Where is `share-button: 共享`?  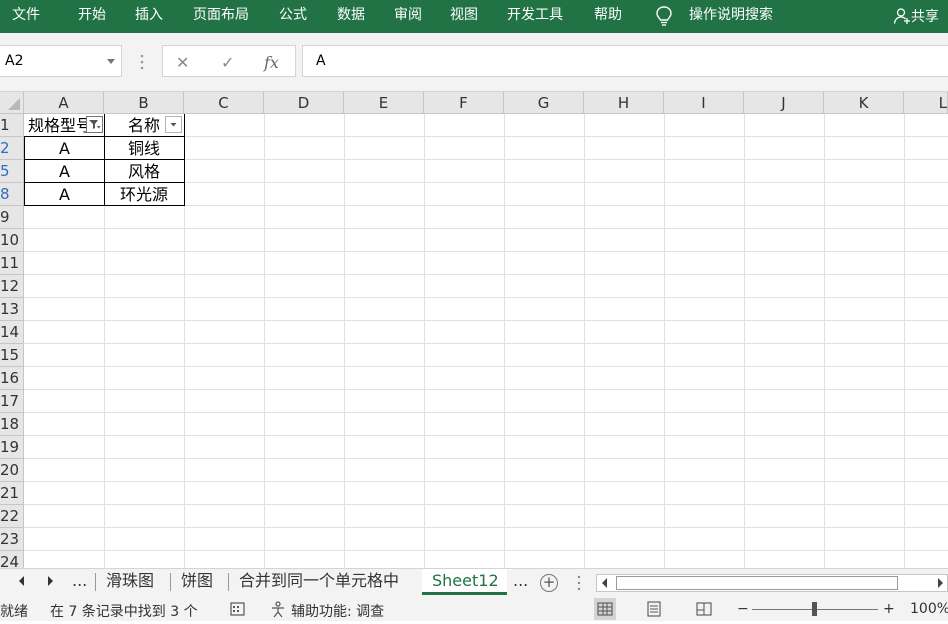
share-button: 共享 is located at coordinates (916, 16).